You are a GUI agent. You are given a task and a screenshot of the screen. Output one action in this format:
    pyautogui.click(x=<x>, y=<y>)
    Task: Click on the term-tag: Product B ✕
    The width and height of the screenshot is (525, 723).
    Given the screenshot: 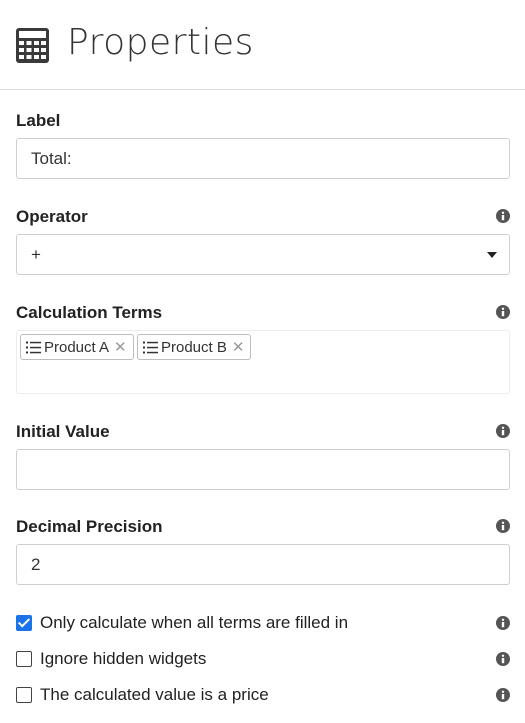 What is the action you would take?
    pyautogui.click(x=194, y=347)
    